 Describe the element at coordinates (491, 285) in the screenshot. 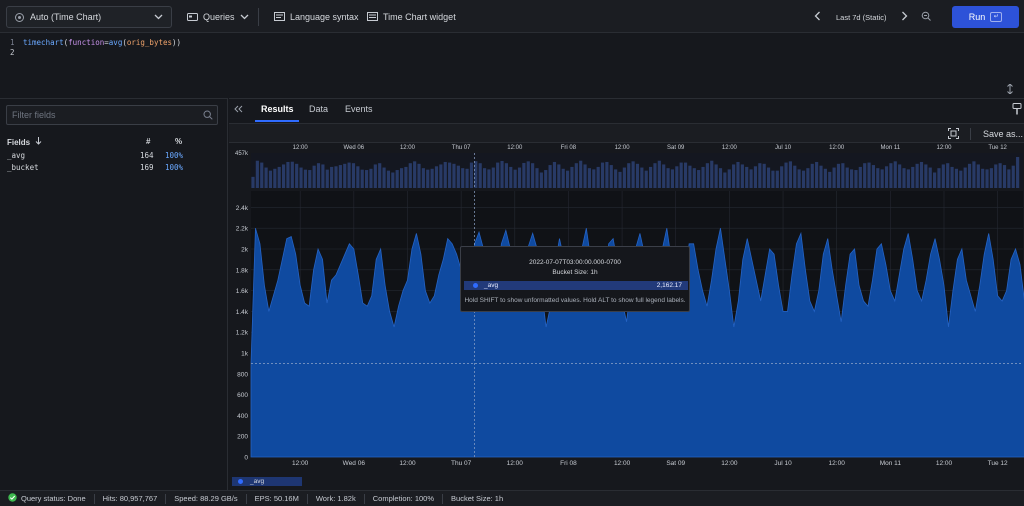

I see `tooltip-series-name: _avg` at that location.